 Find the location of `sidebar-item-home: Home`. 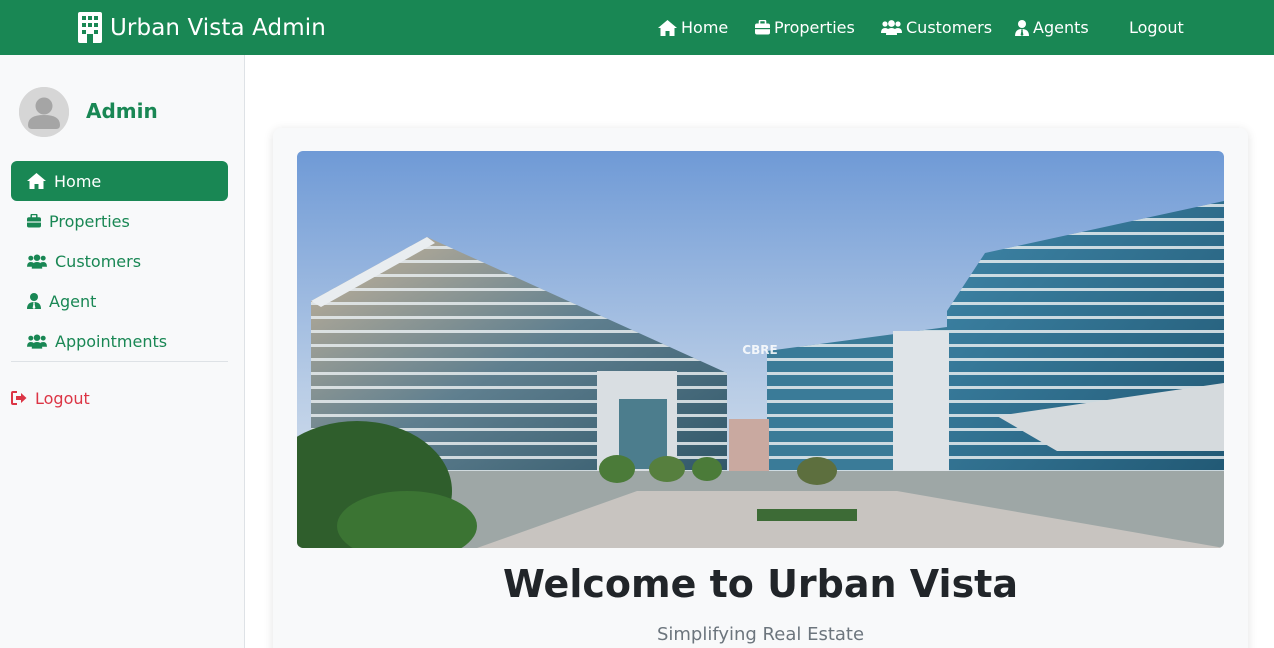

sidebar-item-home: Home is located at coordinates (119, 181).